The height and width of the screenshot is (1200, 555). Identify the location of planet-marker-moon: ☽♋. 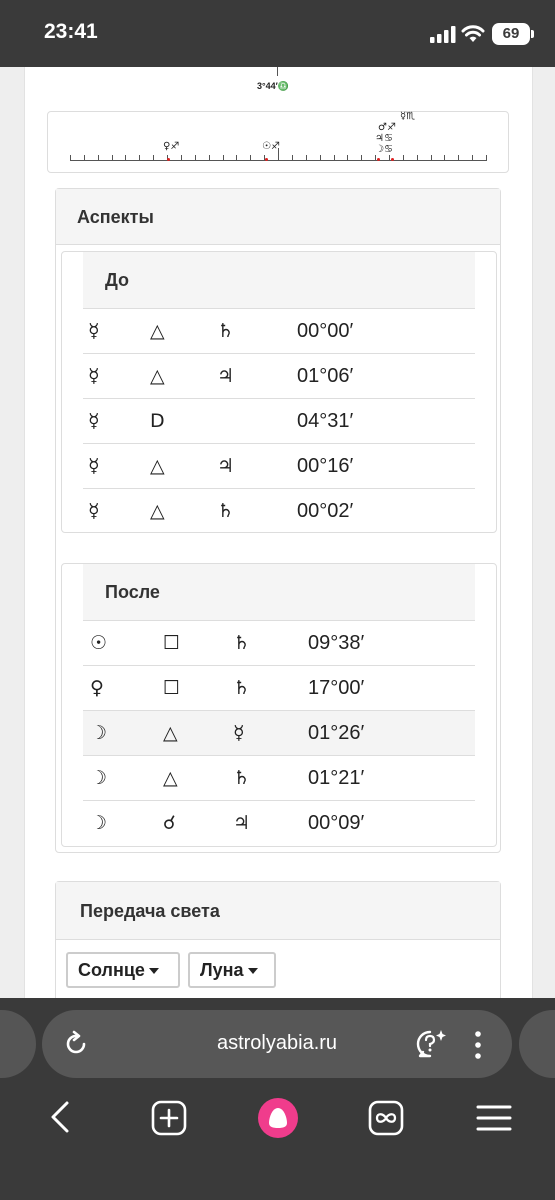
(384, 149).